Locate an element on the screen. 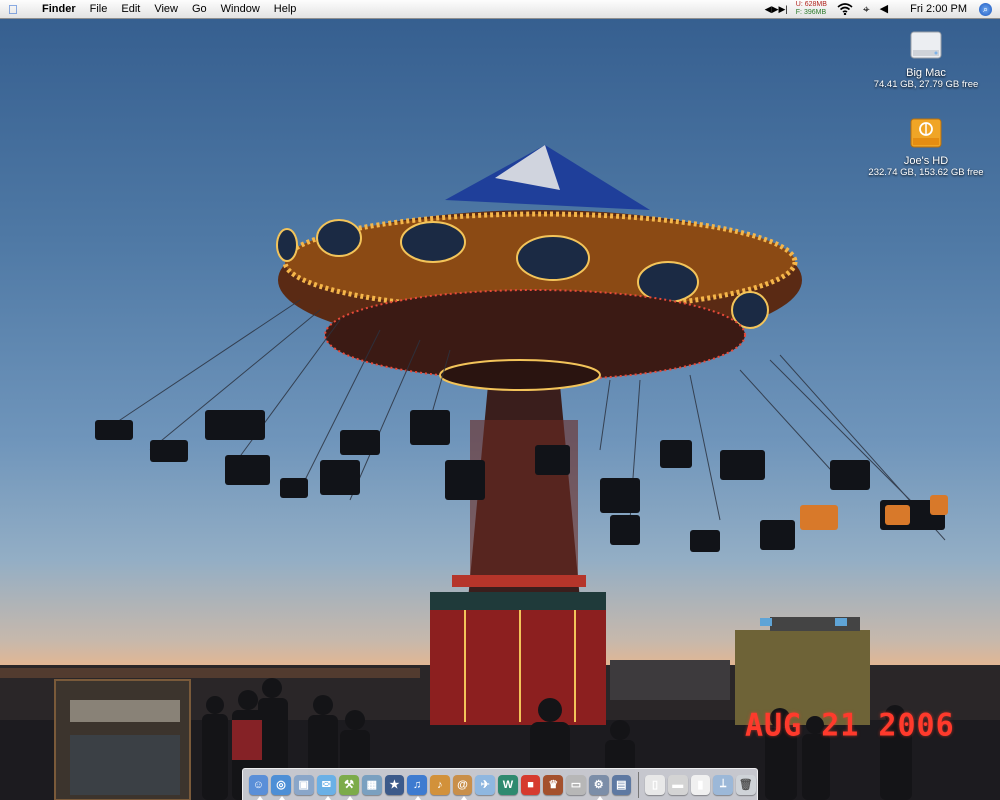 Image resolution: width=1000 pixels, height=800 pixels. memory-used: 628MB is located at coordinates (815, 4).